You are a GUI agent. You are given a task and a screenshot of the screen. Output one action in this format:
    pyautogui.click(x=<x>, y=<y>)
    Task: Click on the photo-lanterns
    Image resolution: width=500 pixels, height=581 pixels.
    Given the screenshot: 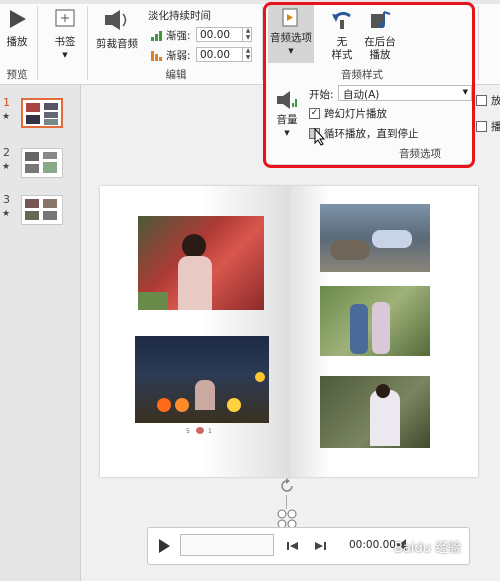 What is the action you would take?
    pyautogui.click(x=202, y=379)
    